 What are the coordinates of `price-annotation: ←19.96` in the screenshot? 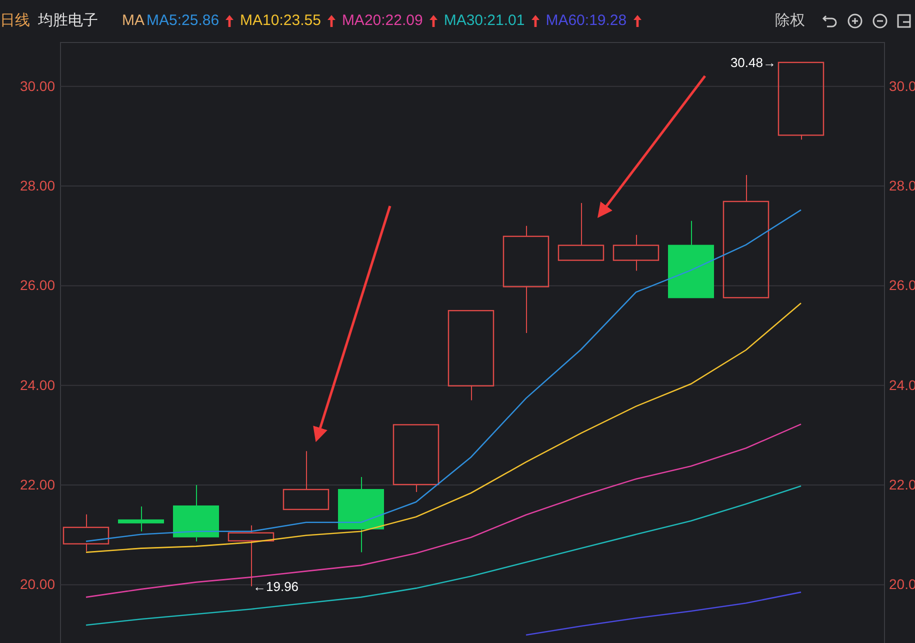 It's located at (276, 586).